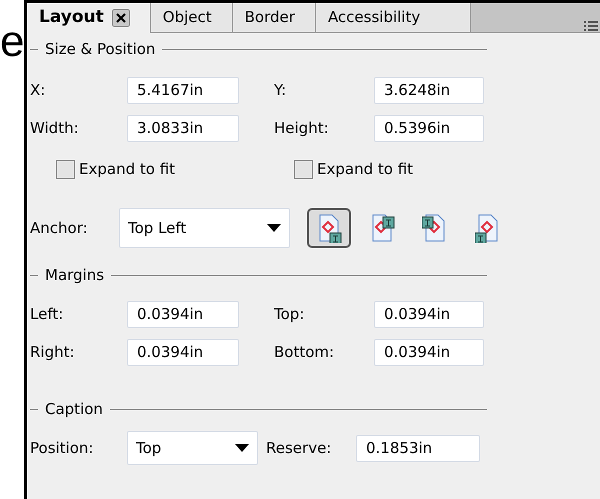 The width and height of the screenshot is (600, 499). Describe the element at coordinates (59, 228) in the screenshot. I see `field-label: Anchor:` at that location.